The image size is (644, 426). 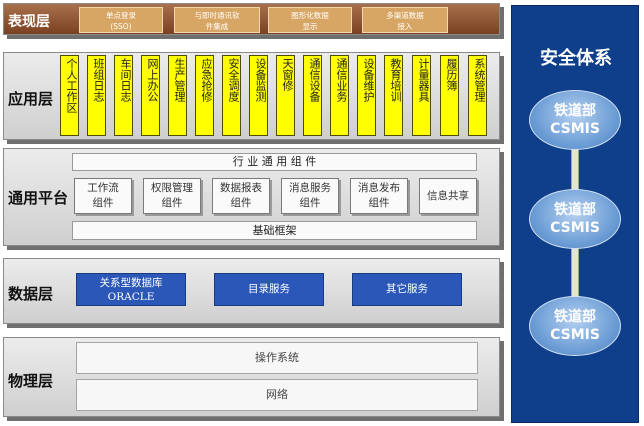 I want to click on application-layer-label: 应用层, so click(x=31, y=99).